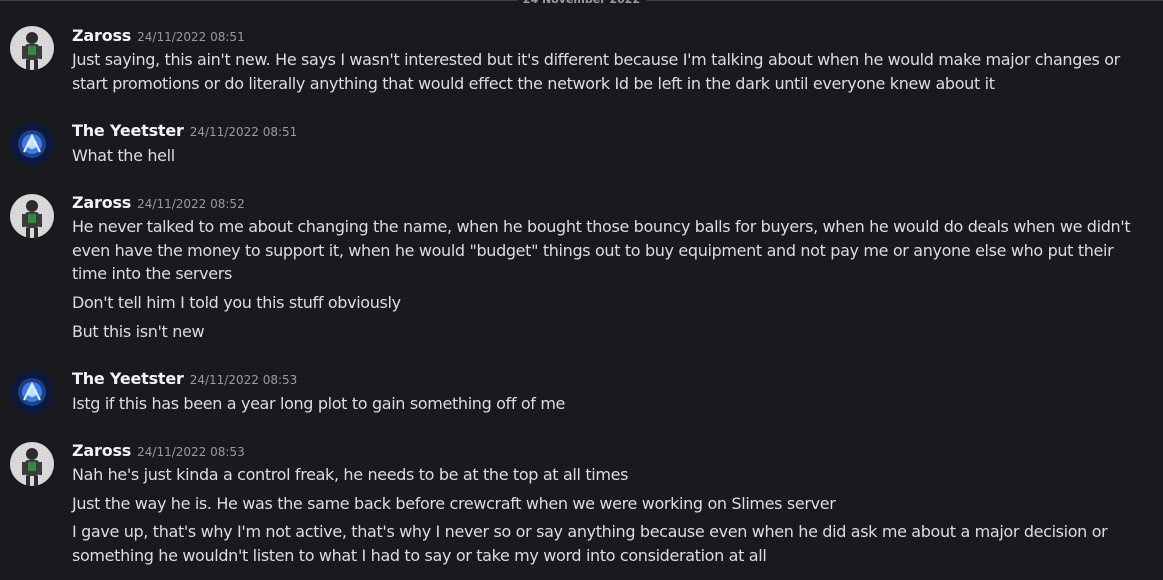 The image size is (1163, 580). I want to click on message-header: Zaross 24/11/2022 08:52, so click(158, 203).